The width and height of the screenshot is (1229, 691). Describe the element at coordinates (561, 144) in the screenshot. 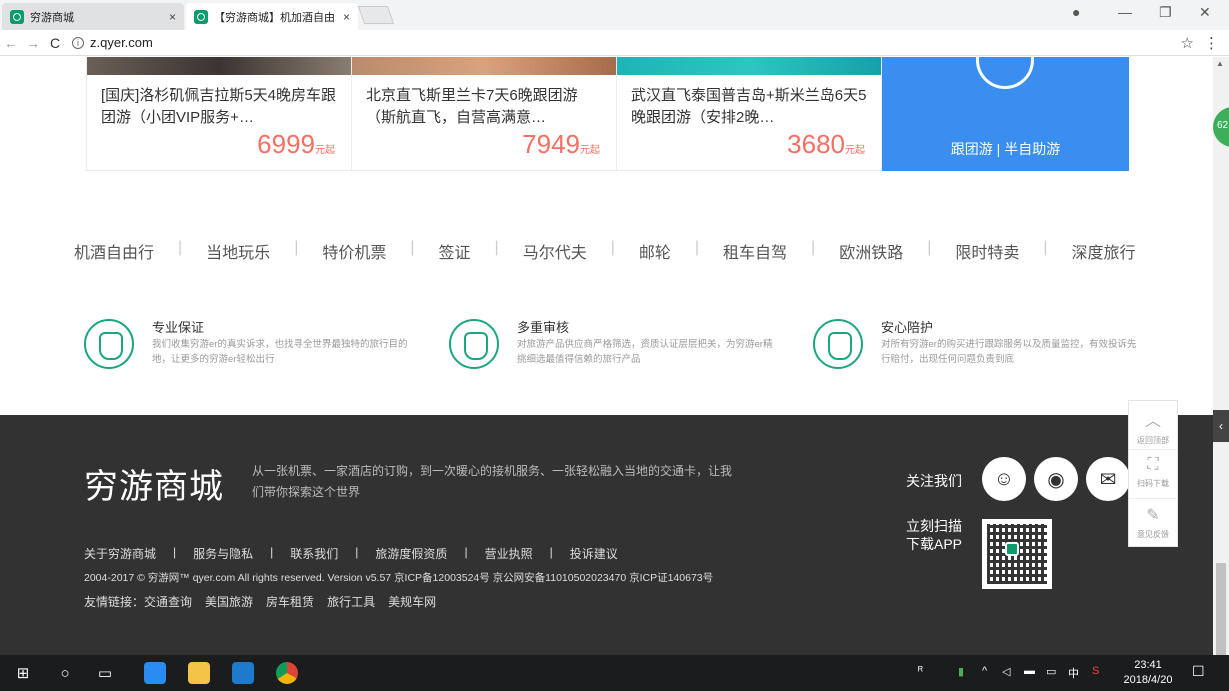

I see `product-price: 7949元起` at that location.